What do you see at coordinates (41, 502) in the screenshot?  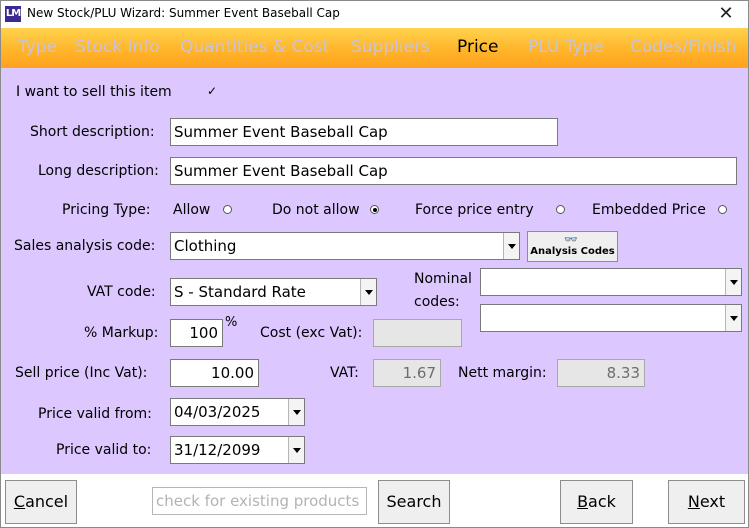 I see `cancel-button: Cancel` at bounding box center [41, 502].